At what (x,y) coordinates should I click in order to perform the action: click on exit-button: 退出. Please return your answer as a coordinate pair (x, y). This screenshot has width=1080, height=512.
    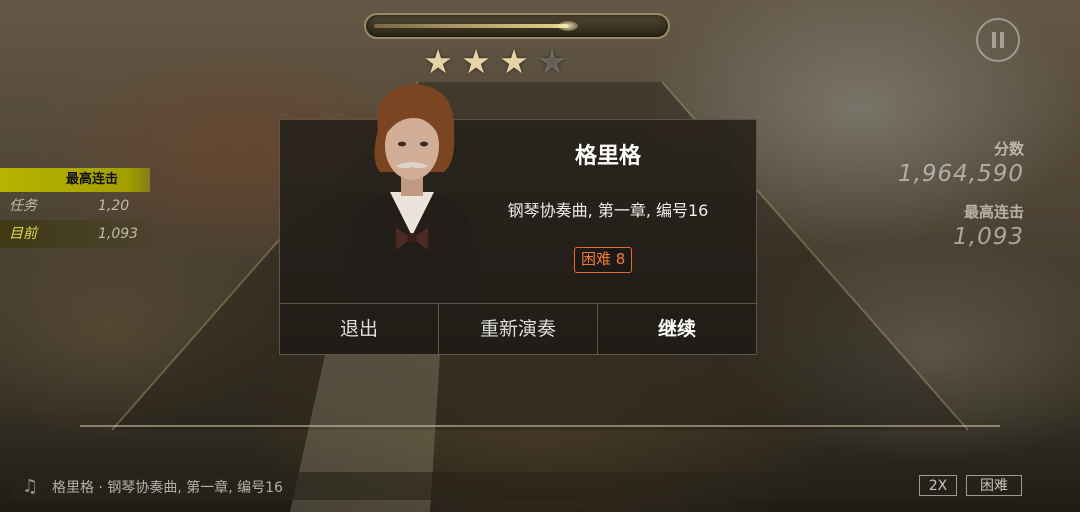
    Looking at the image, I should click on (359, 329).